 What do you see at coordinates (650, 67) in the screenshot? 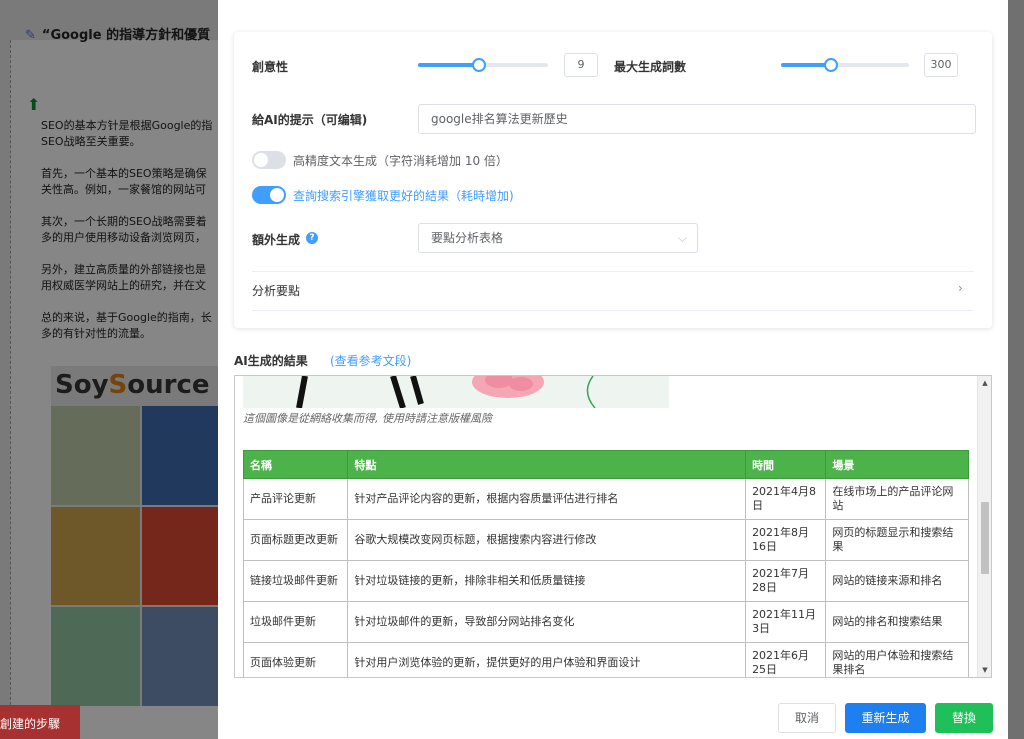
I see `max-words-label: 最大生成詞數` at bounding box center [650, 67].